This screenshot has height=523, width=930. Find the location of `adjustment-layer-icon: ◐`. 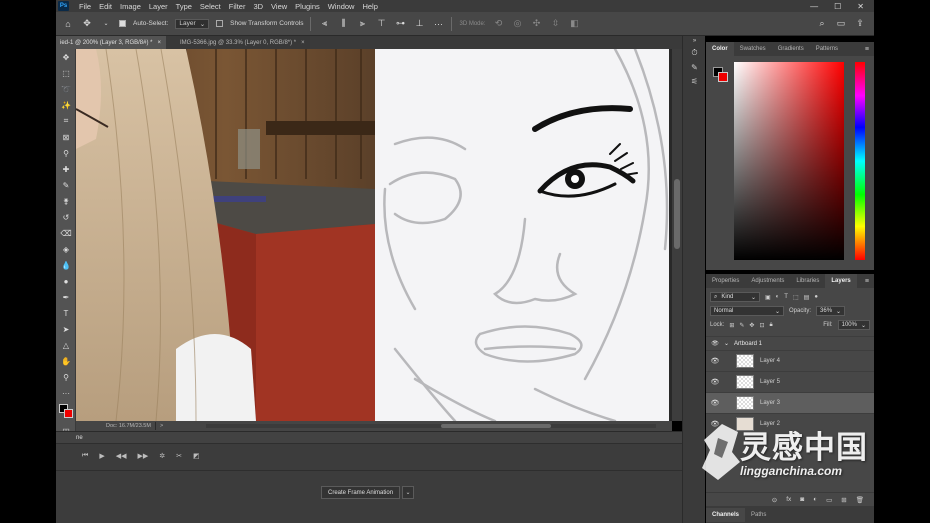

adjustment-layer-icon: ◐ is located at coordinates (815, 499).